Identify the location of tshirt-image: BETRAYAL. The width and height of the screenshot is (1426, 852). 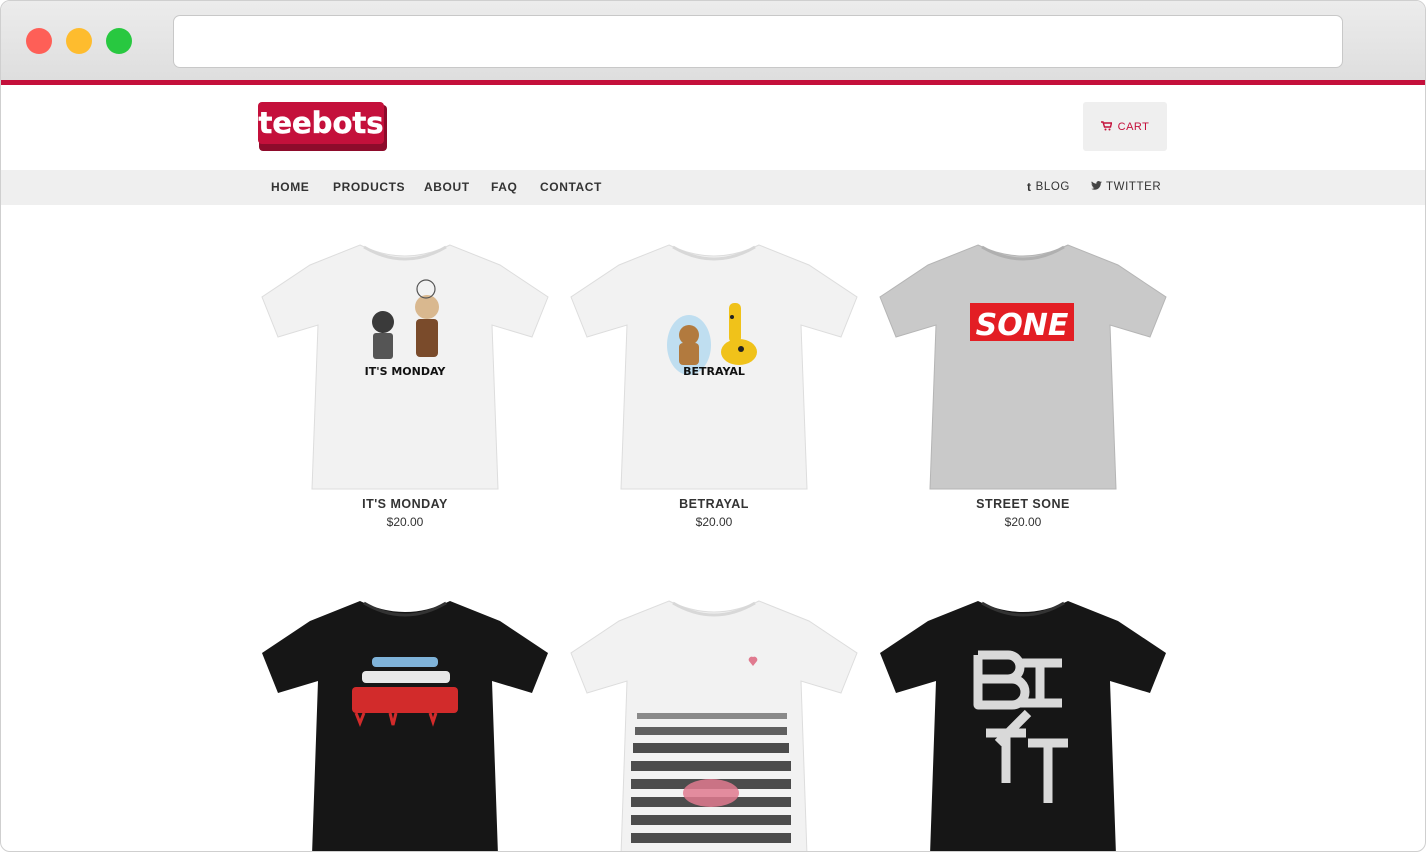
(714, 367).